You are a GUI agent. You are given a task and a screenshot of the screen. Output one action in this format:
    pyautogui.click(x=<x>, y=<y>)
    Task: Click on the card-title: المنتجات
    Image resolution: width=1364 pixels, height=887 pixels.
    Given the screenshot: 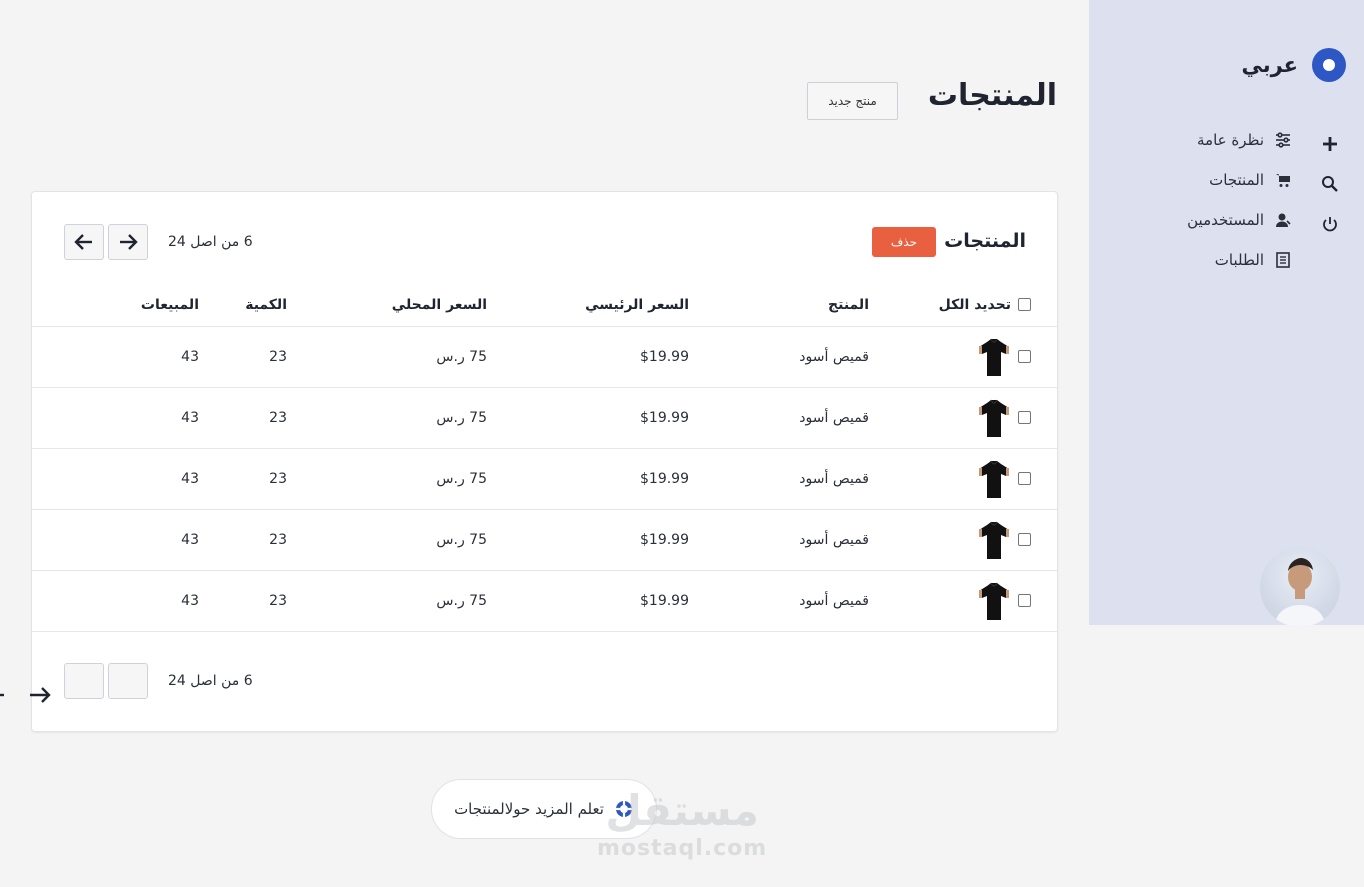 What is the action you would take?
    pyautogui.click(x=985, y=241)
    